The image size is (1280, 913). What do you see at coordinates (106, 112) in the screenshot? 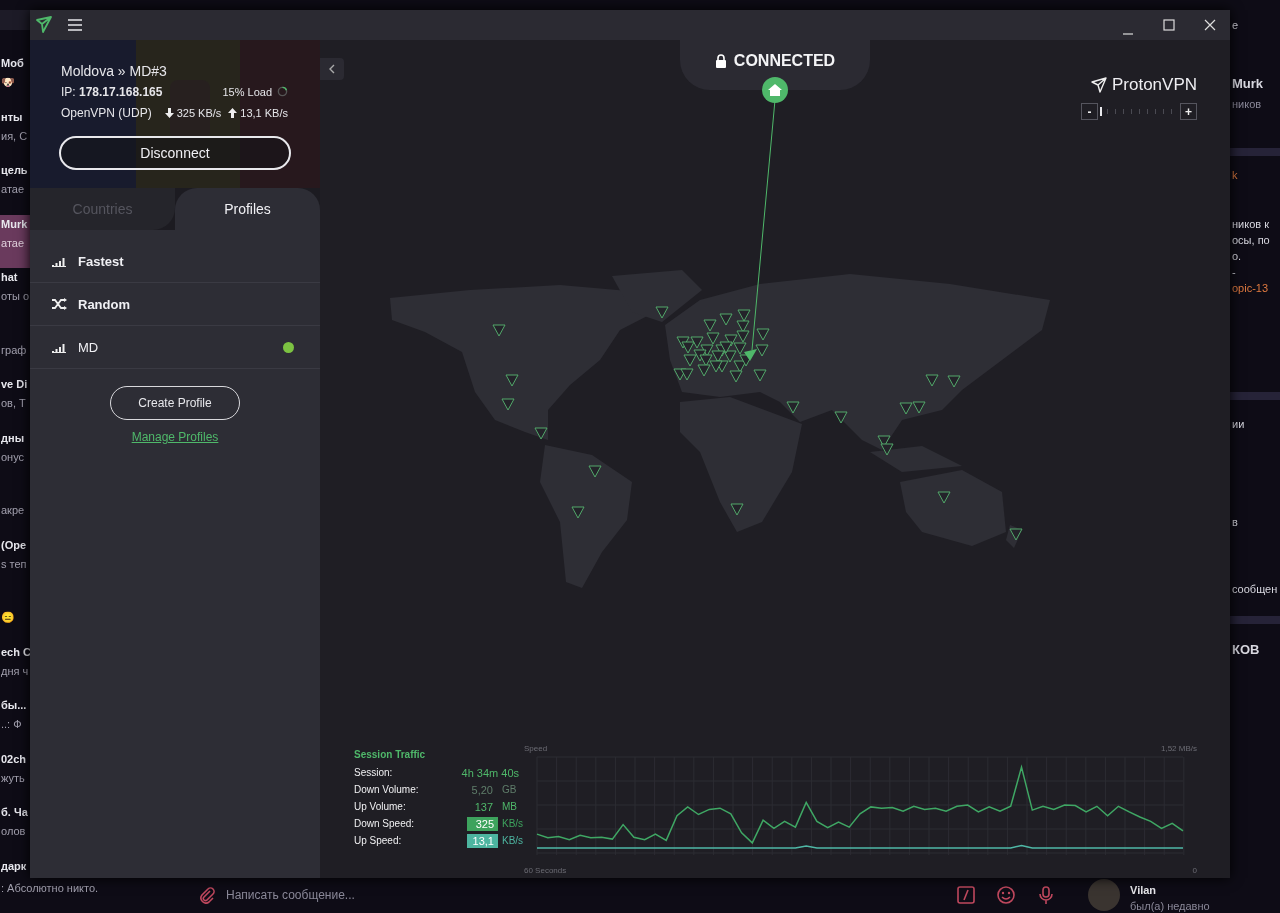
I see `protocol: OpenVPN (UDP)` at bounding box center [106, 112].